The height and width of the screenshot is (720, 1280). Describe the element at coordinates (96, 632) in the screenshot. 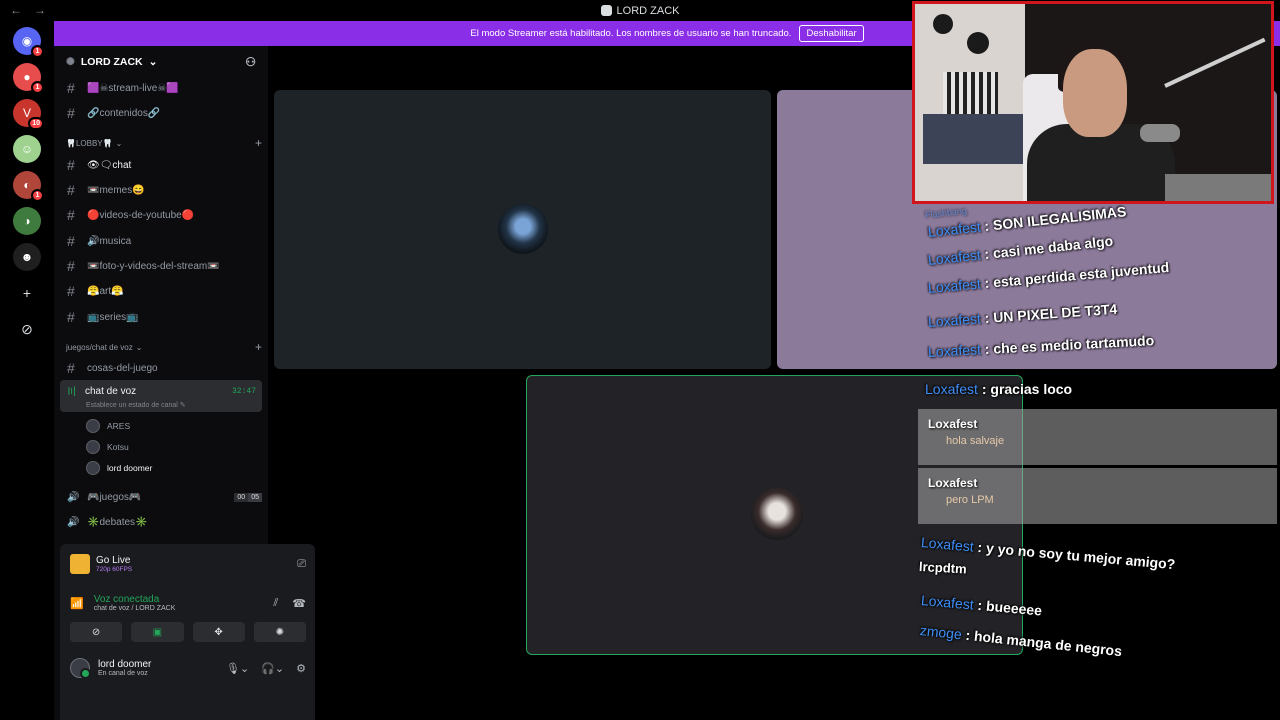

I see `camera-button: ⊘` at that location.